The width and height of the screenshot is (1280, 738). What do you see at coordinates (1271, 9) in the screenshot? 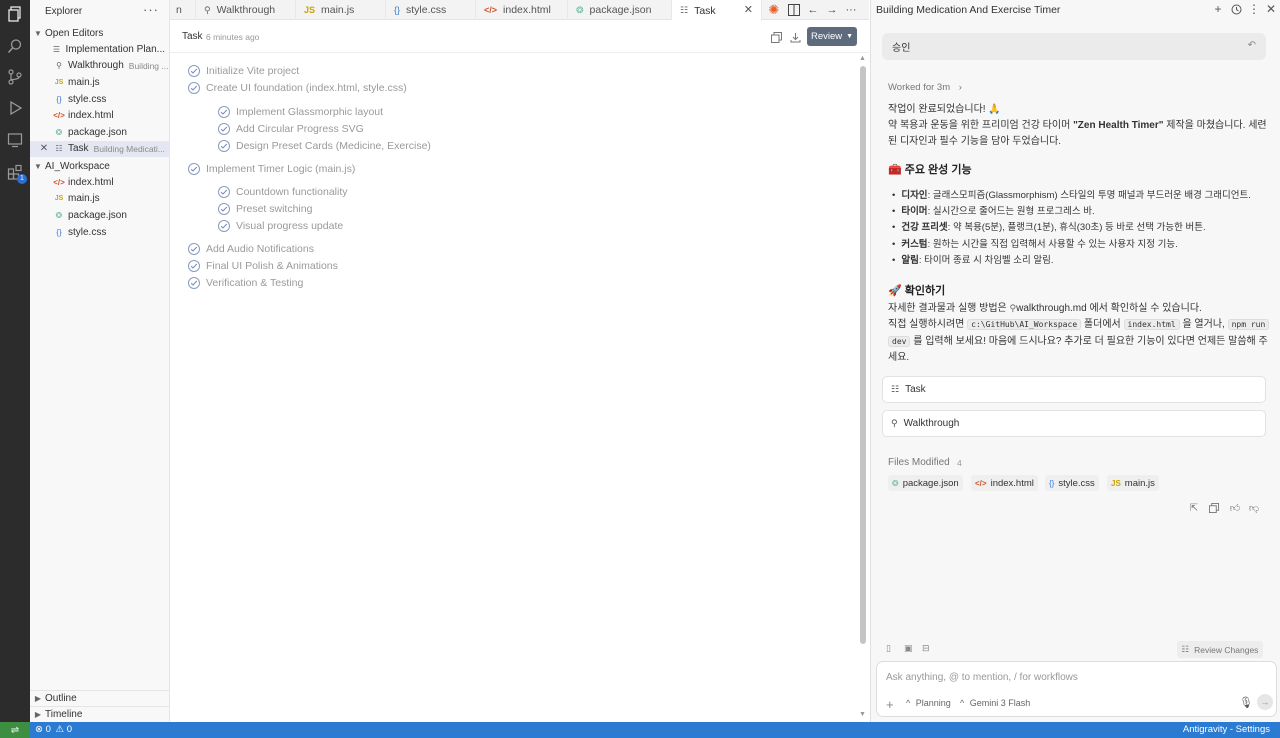
I see `close-panel-icon: ✕` at bounding box center [1271, 9].